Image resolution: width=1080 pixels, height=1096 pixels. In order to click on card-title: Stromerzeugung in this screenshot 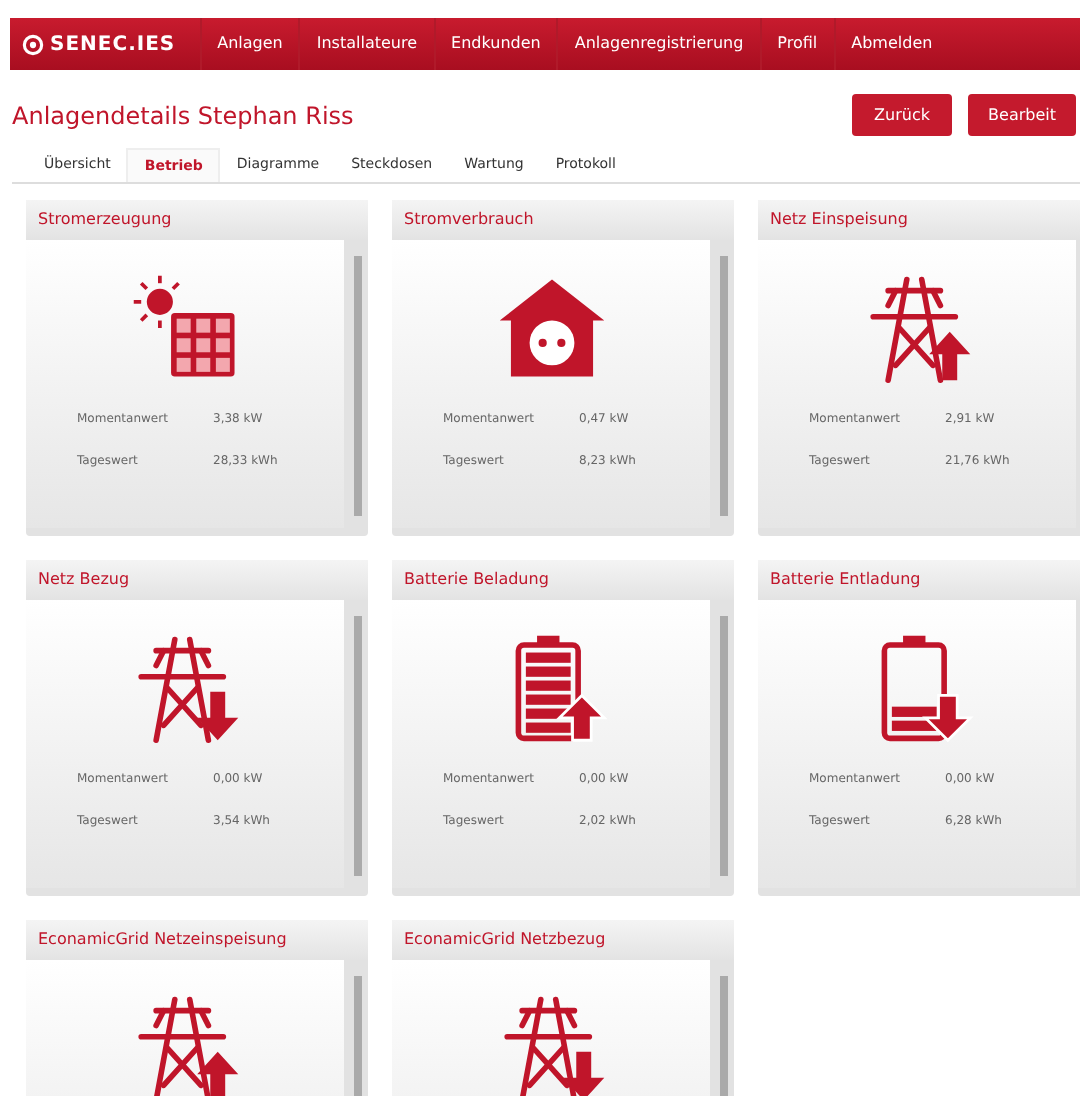, I will do `click(197, 220)`.